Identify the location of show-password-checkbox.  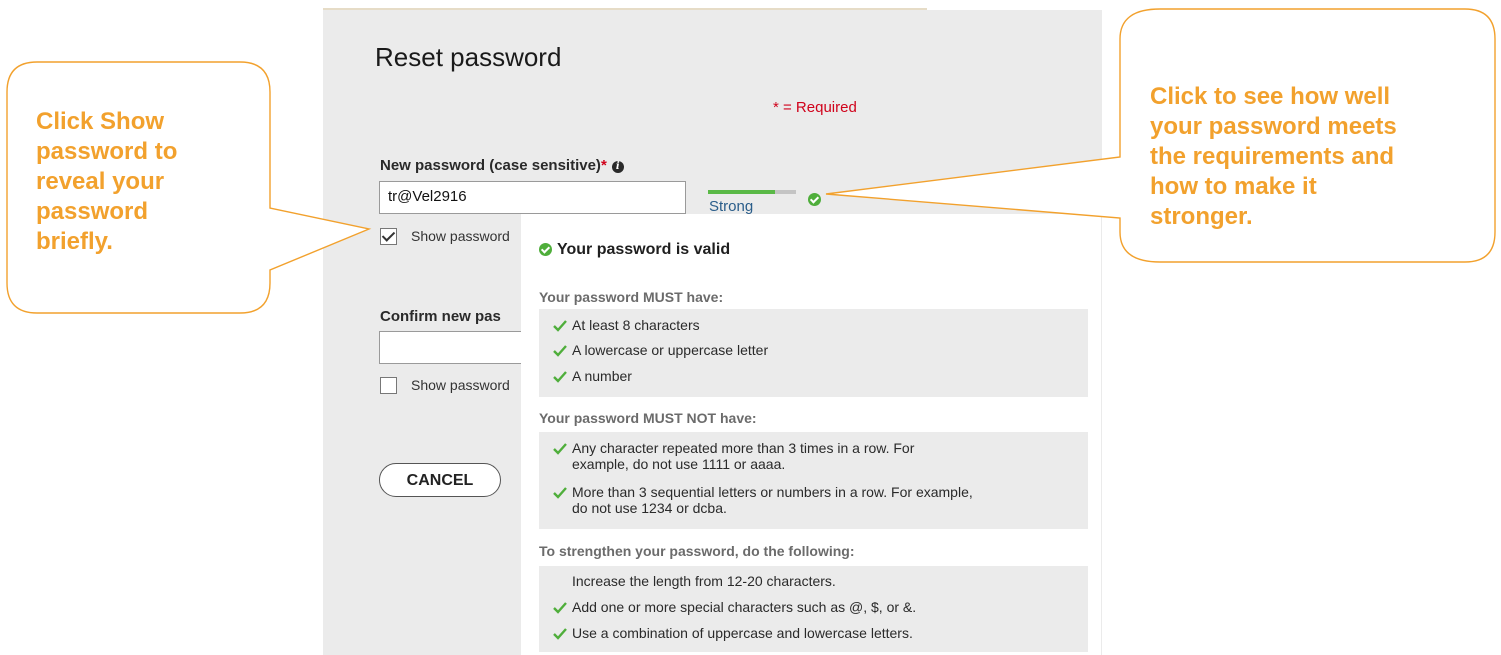
(388, 236).